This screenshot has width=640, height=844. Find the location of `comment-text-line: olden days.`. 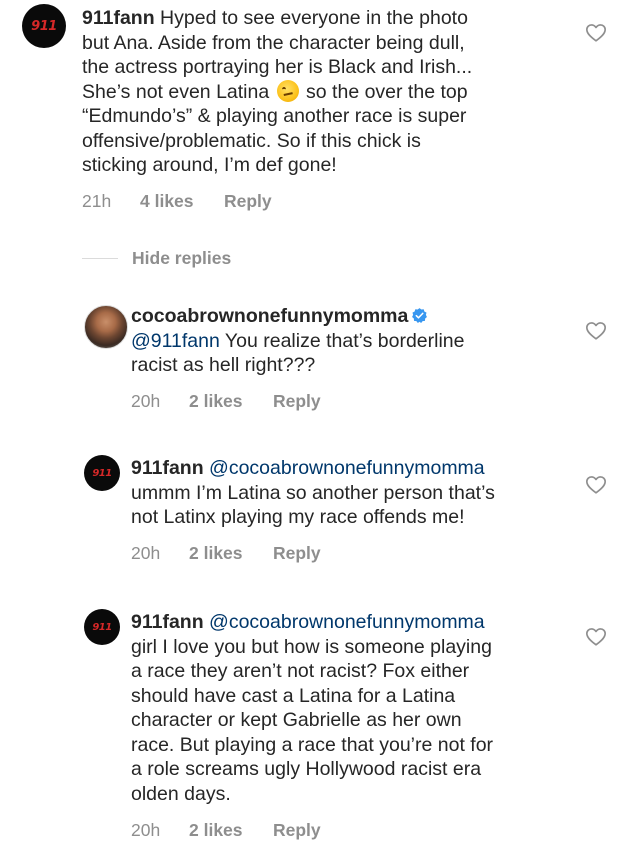

comment-text-line: olden days. is located at coordinates (181, 793).